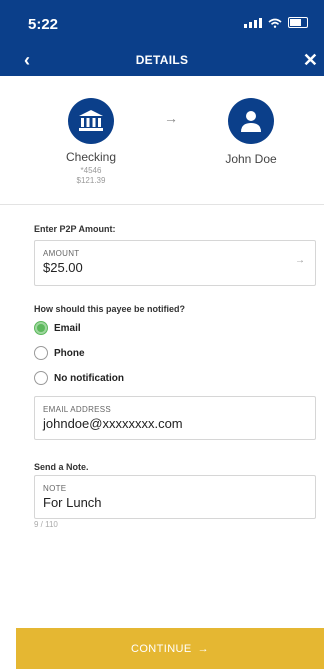 The image size is (324, 669). What do you see at coordinates (46, 524) in the screenshot?
I see `note-character-counter: 9 / 110` at bounding box center [46, 524].